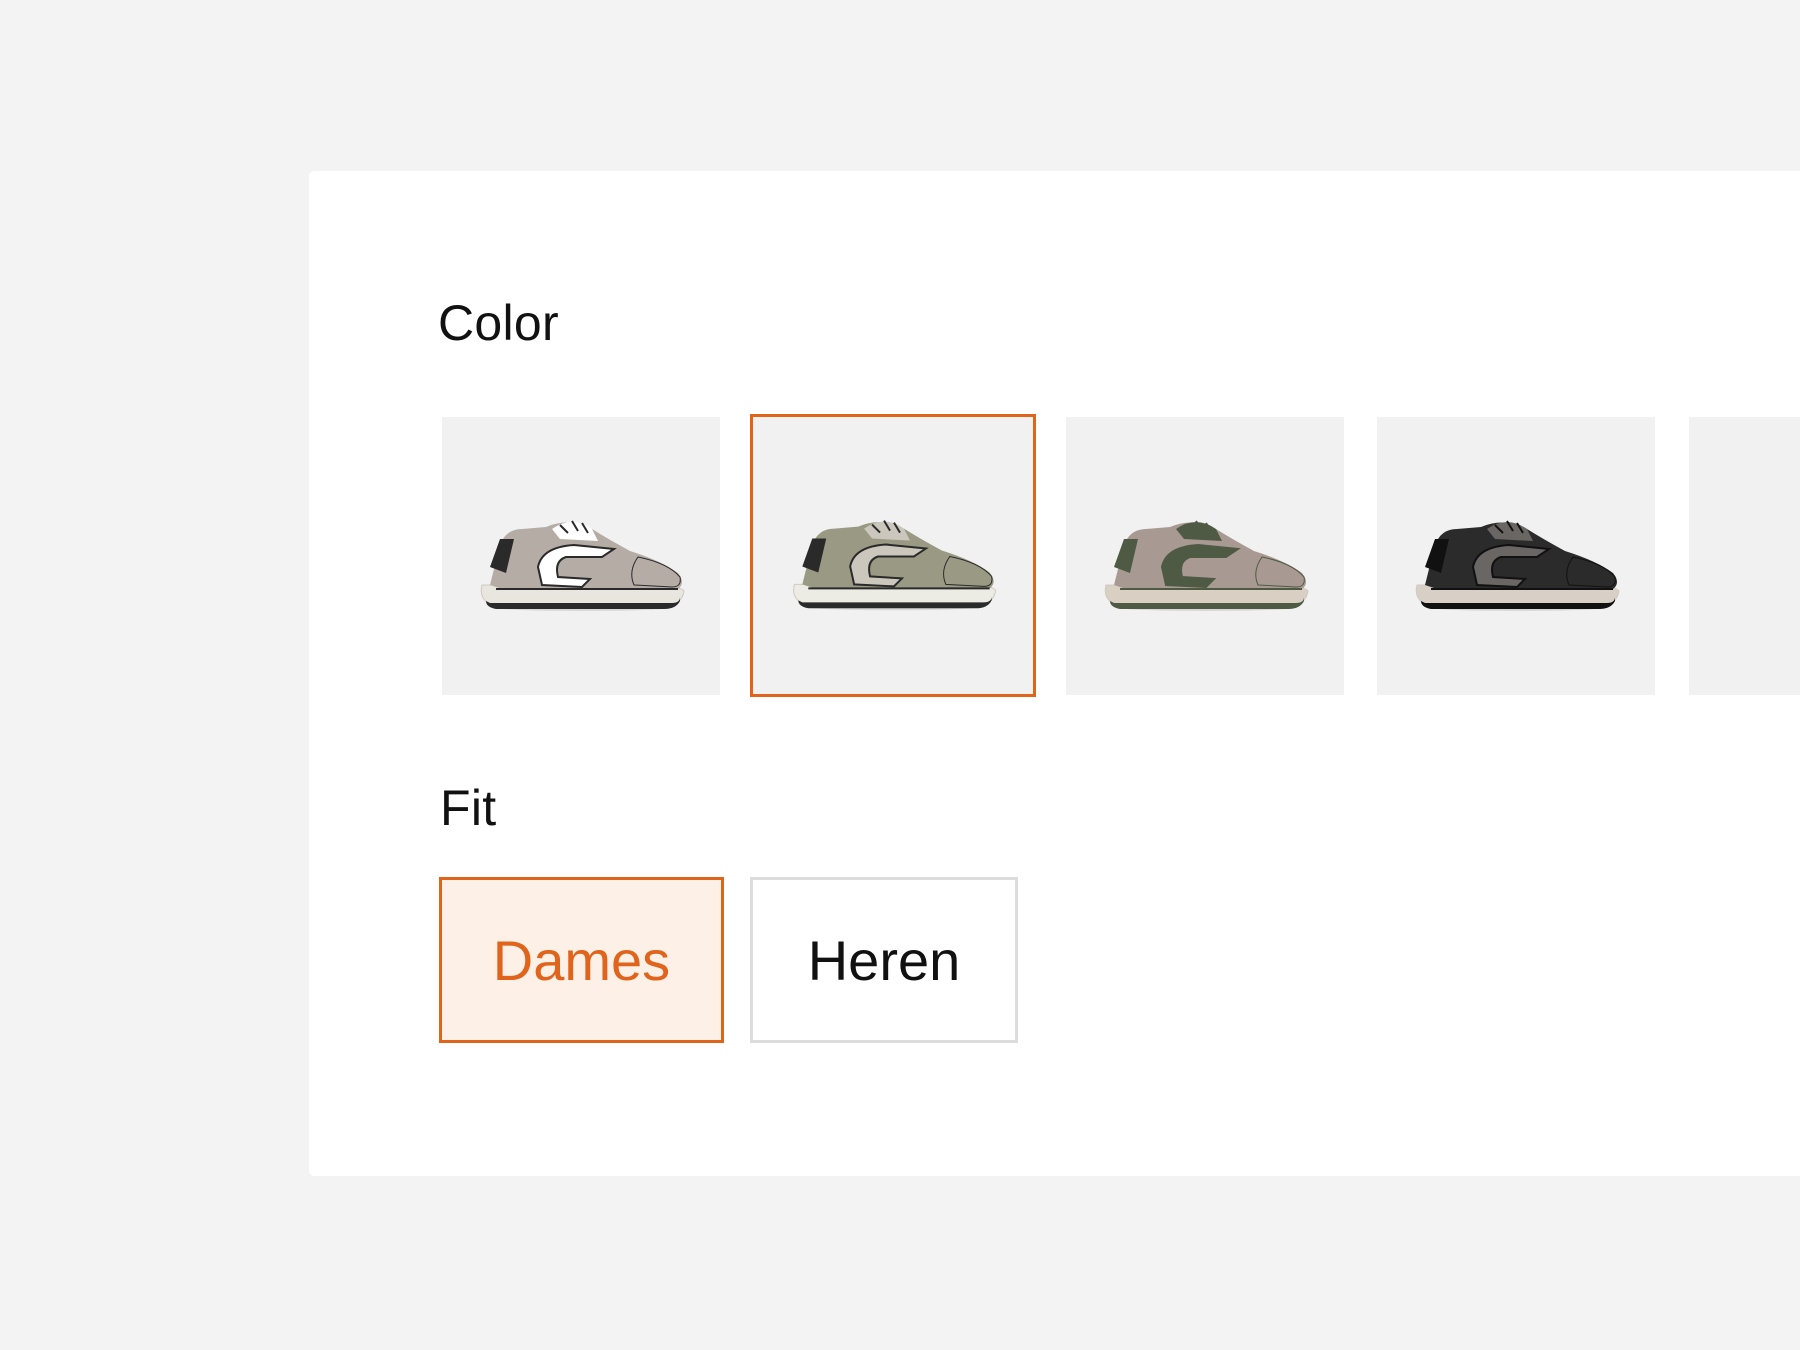 The height and width of the screenshot is (1350, 1800). What do you see at coordinates (1206, 565) in the screenshot?
I see `sneaker-taupe-green-icon` at bounding box center [1206, 565].